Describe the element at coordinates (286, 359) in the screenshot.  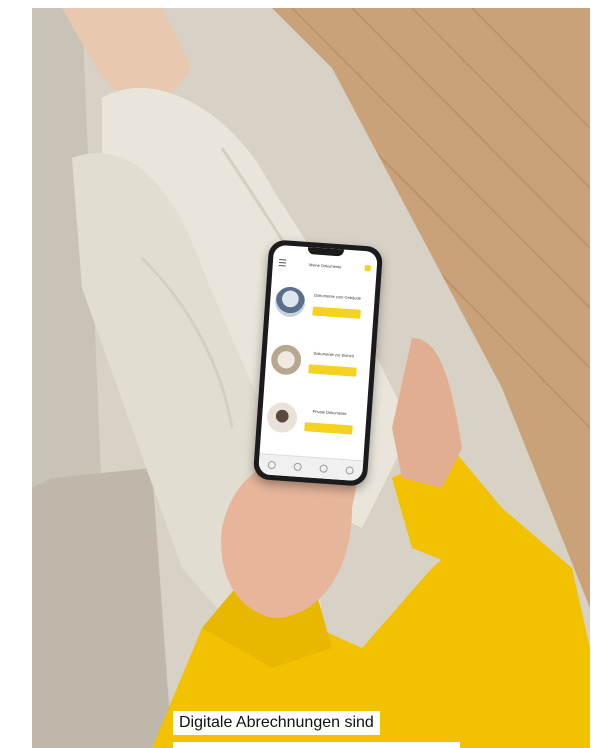
I see `unit-thumbnail` at that location.